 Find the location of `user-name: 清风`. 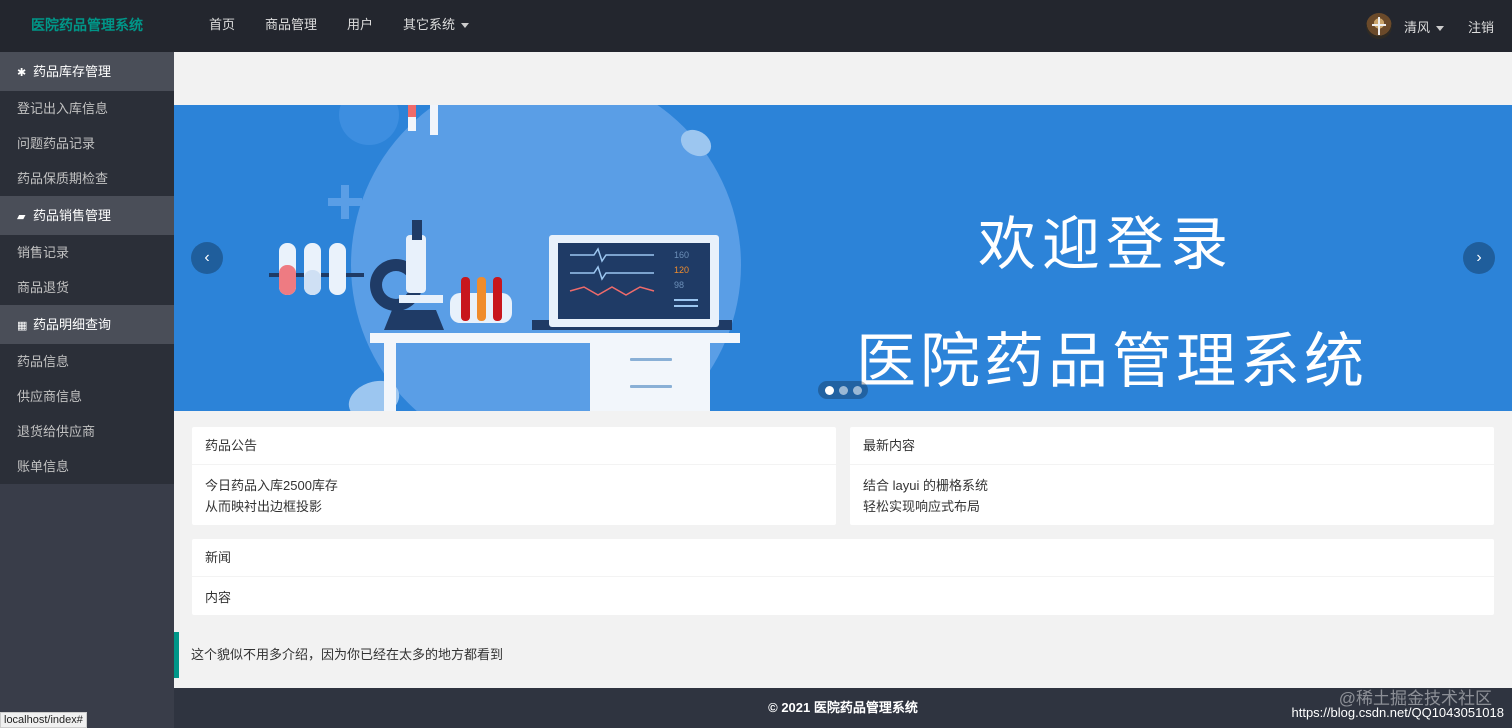

user-name: 清风 is located at coordinates (1416, 27).